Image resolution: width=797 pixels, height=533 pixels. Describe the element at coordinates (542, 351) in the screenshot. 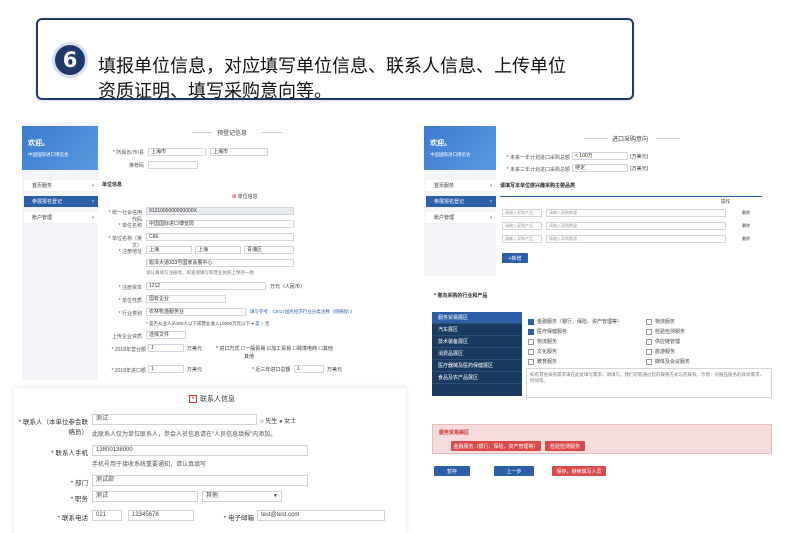

I see `product-checkbox: 文化服务` at that location.